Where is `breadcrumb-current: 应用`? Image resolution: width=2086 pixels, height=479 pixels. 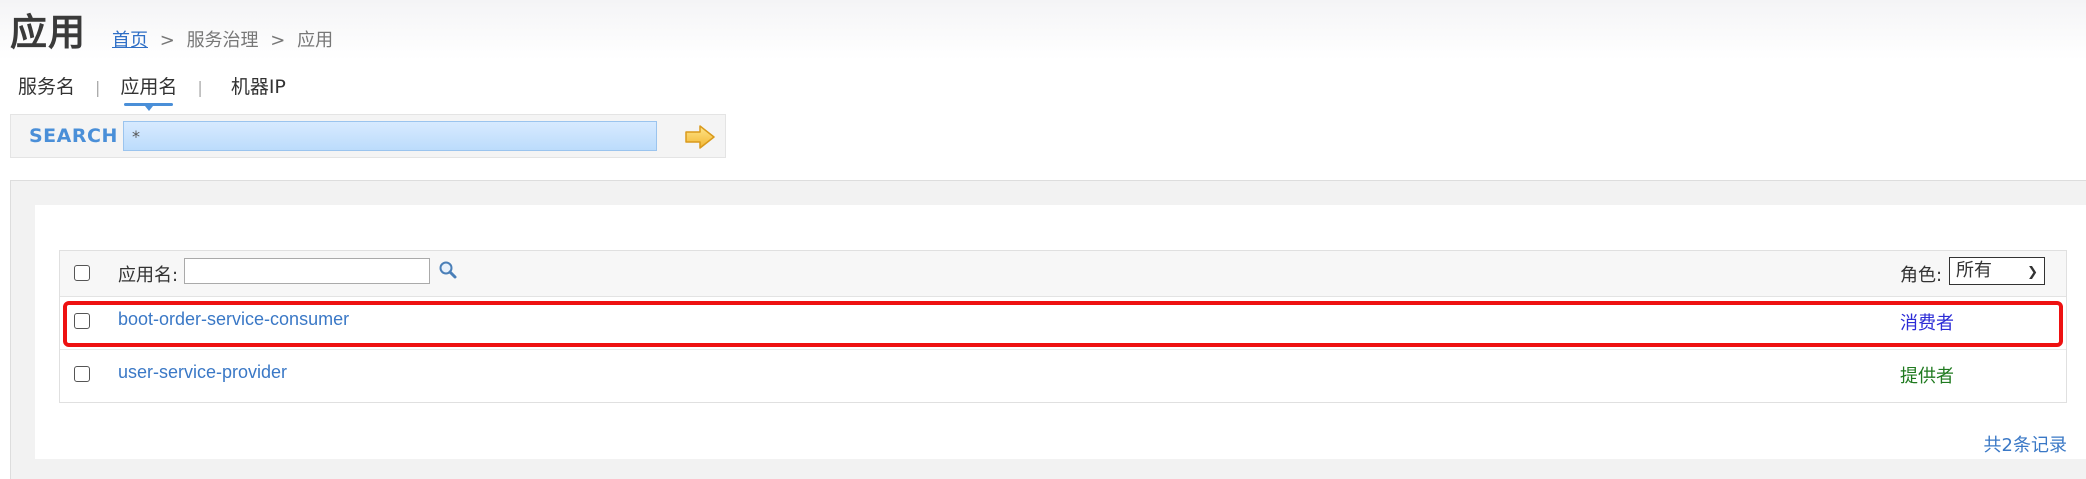 breadcrumb-current: 应用 is located at coordinates (315, 40).